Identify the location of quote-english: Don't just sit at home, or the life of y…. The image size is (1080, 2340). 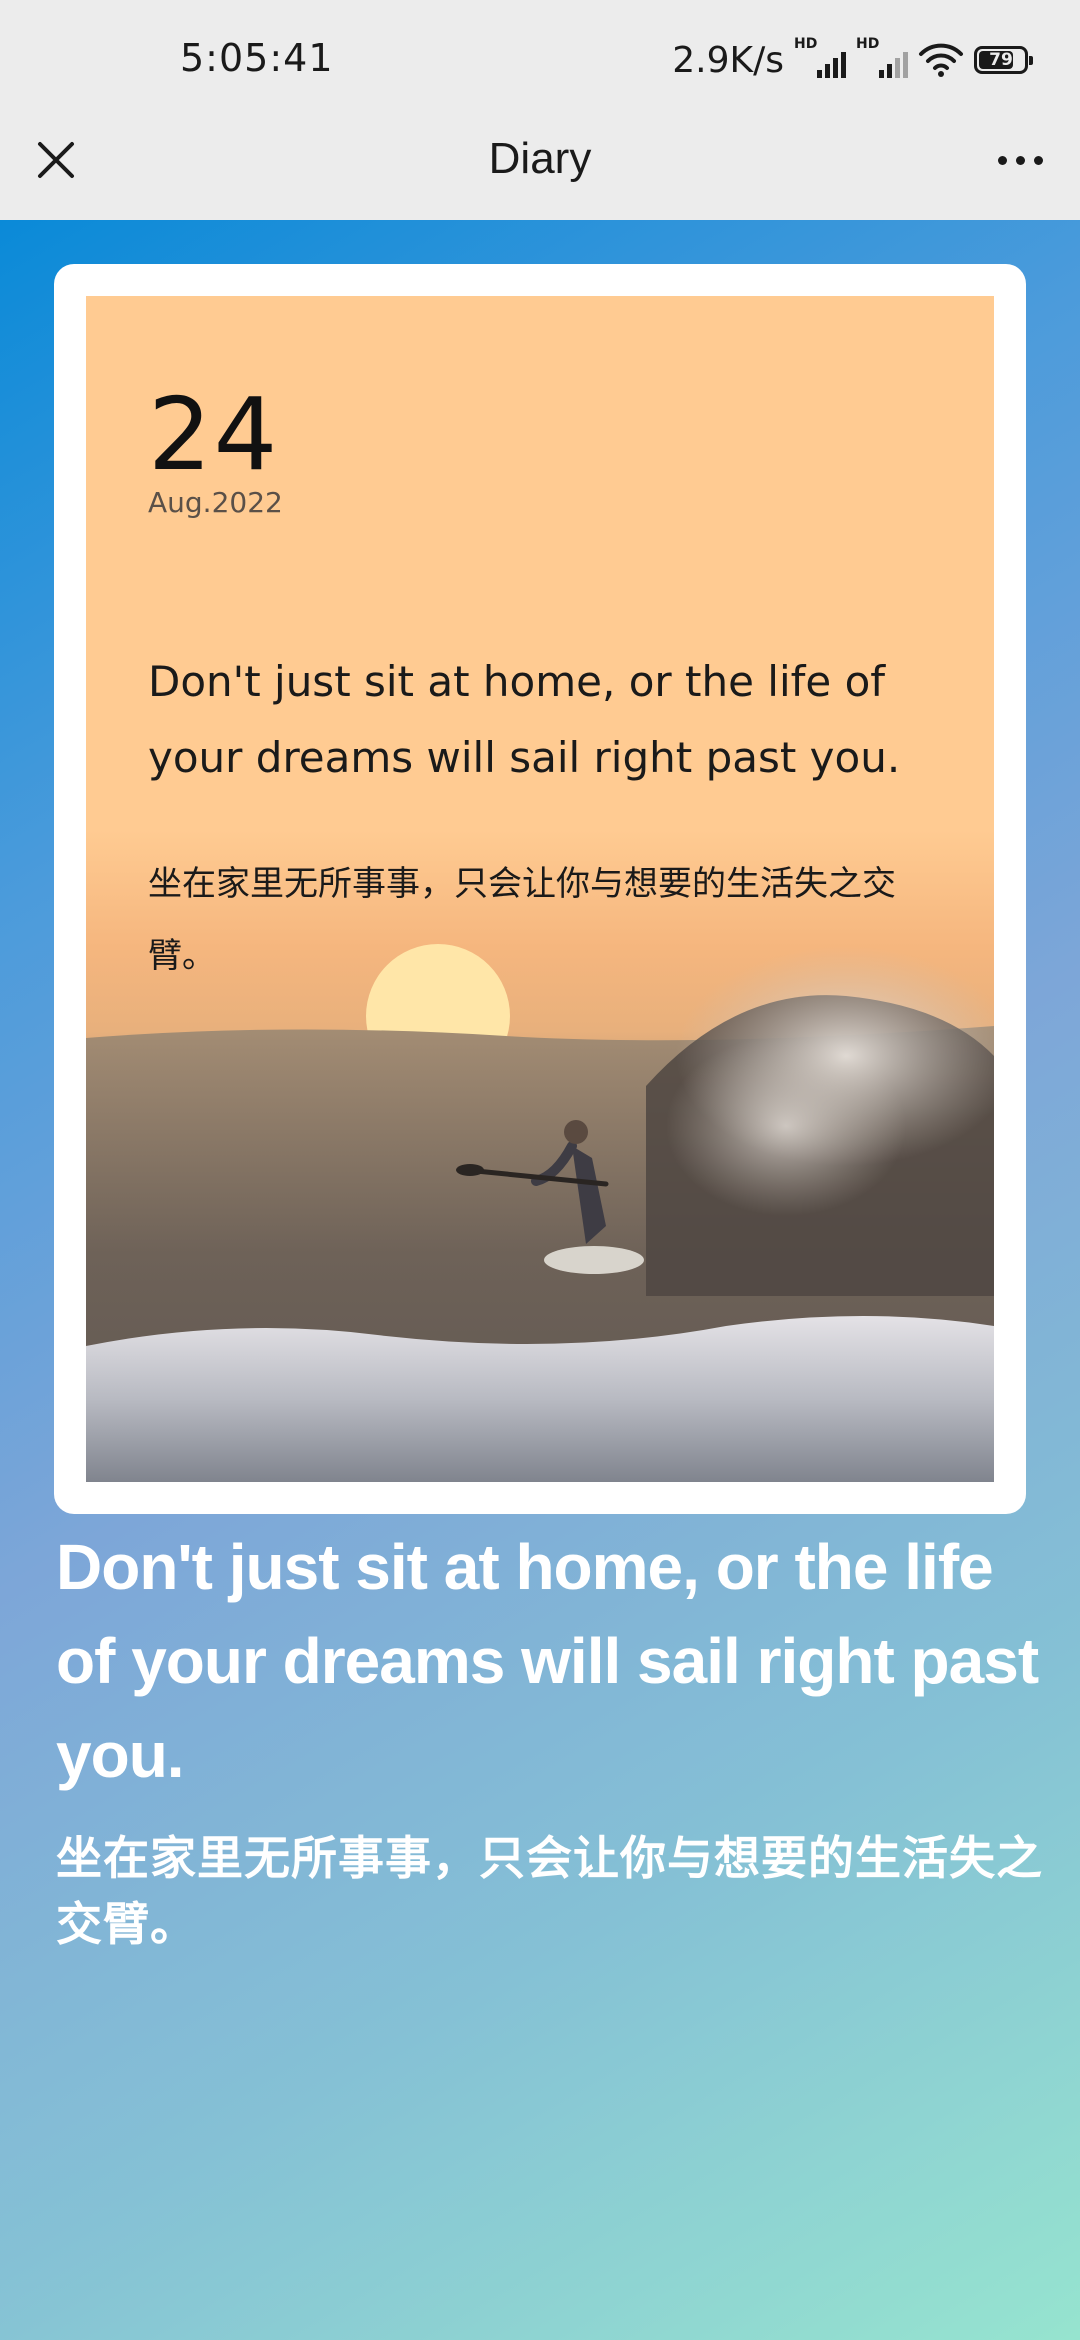
(547, 1661).